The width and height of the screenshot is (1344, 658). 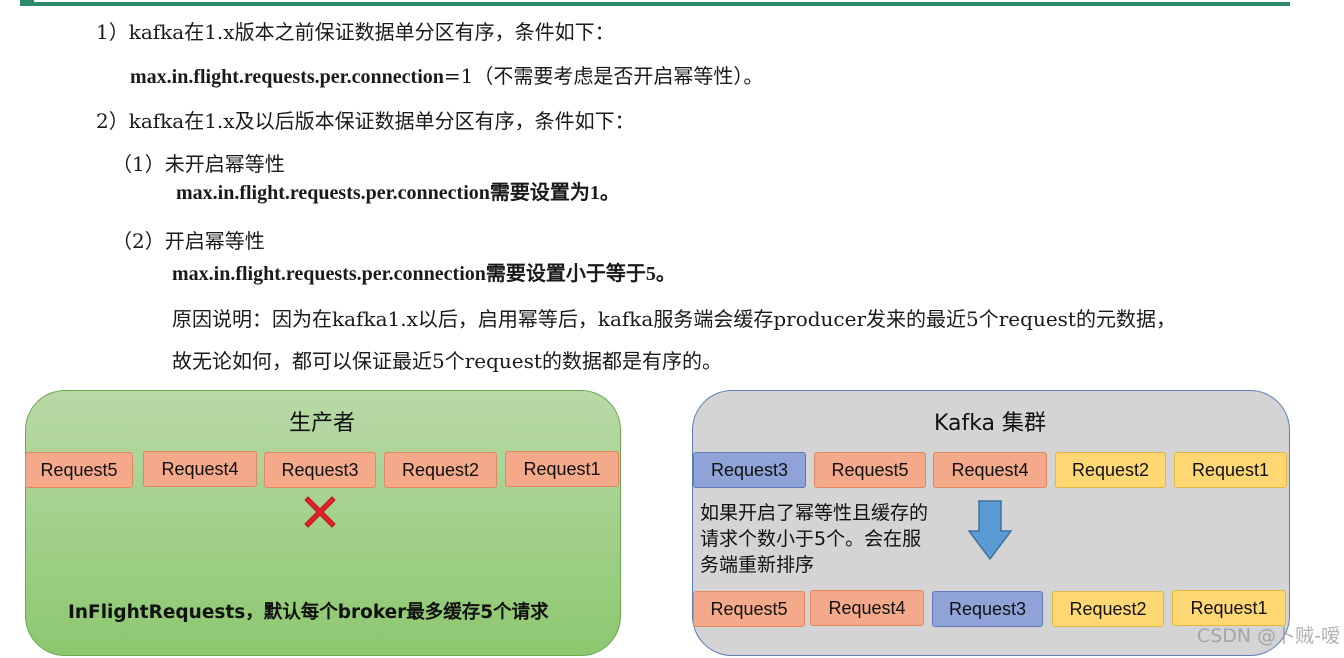 What do you see at coordinates (749, 470) in the screenshot?
I see `cluster-top-request-3: Request3` at bounding box center [749, 470].